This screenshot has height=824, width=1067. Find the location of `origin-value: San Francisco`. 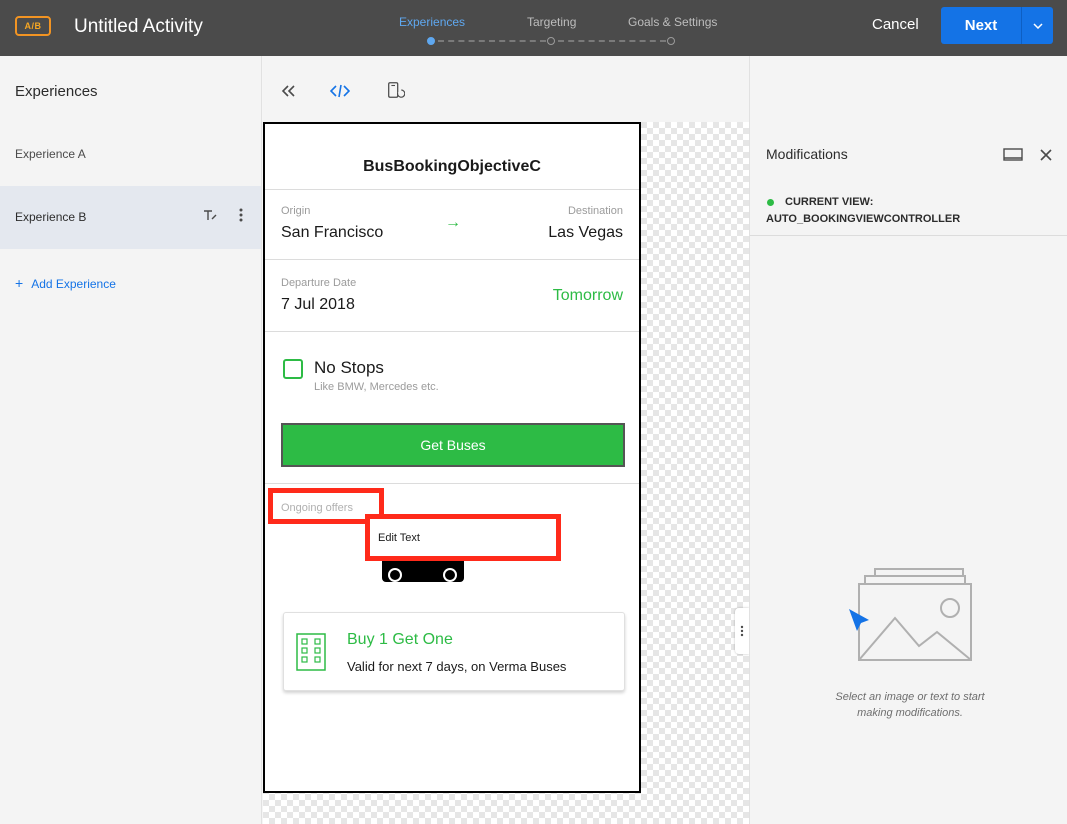

origin-value: San Francisco is located at coordinates (332, 233).